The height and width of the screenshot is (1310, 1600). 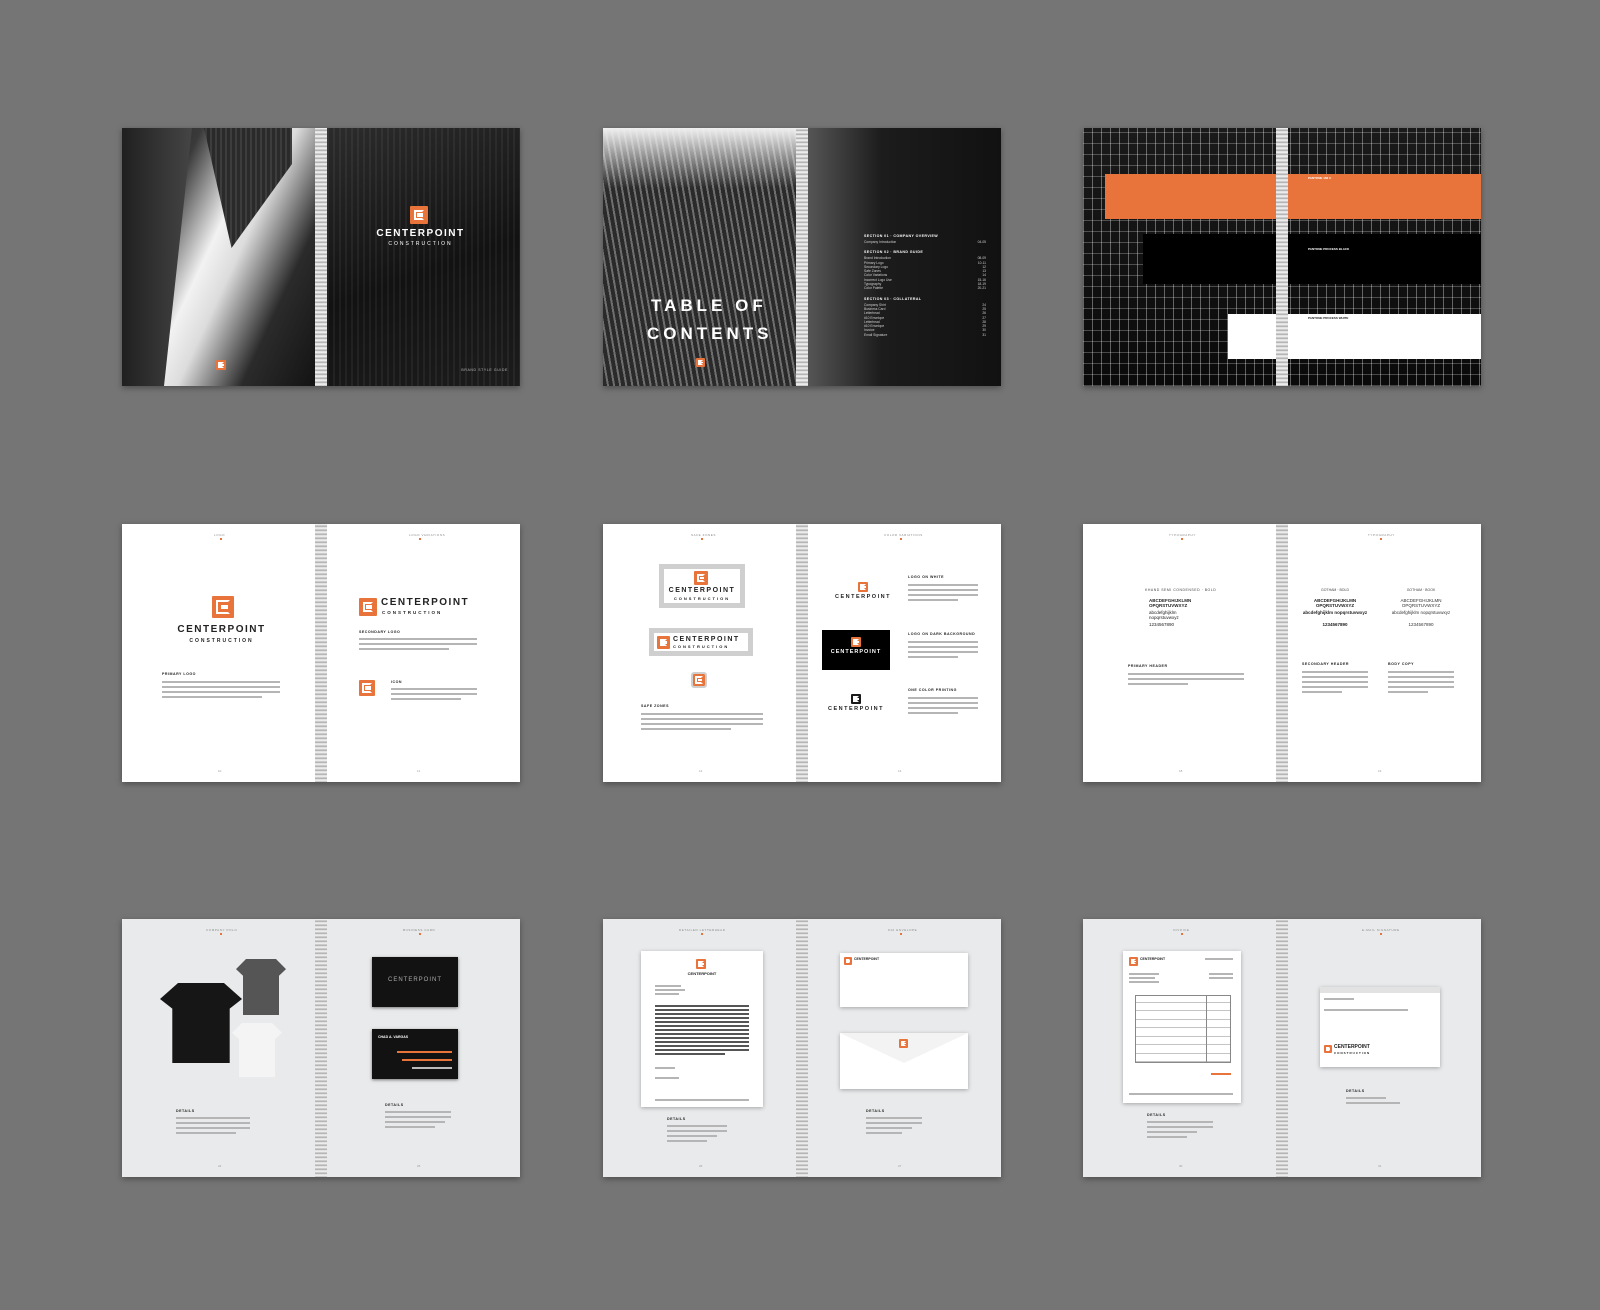 I want to click on body-copy-title: BODY COPY, so click(x=1401, y=664).